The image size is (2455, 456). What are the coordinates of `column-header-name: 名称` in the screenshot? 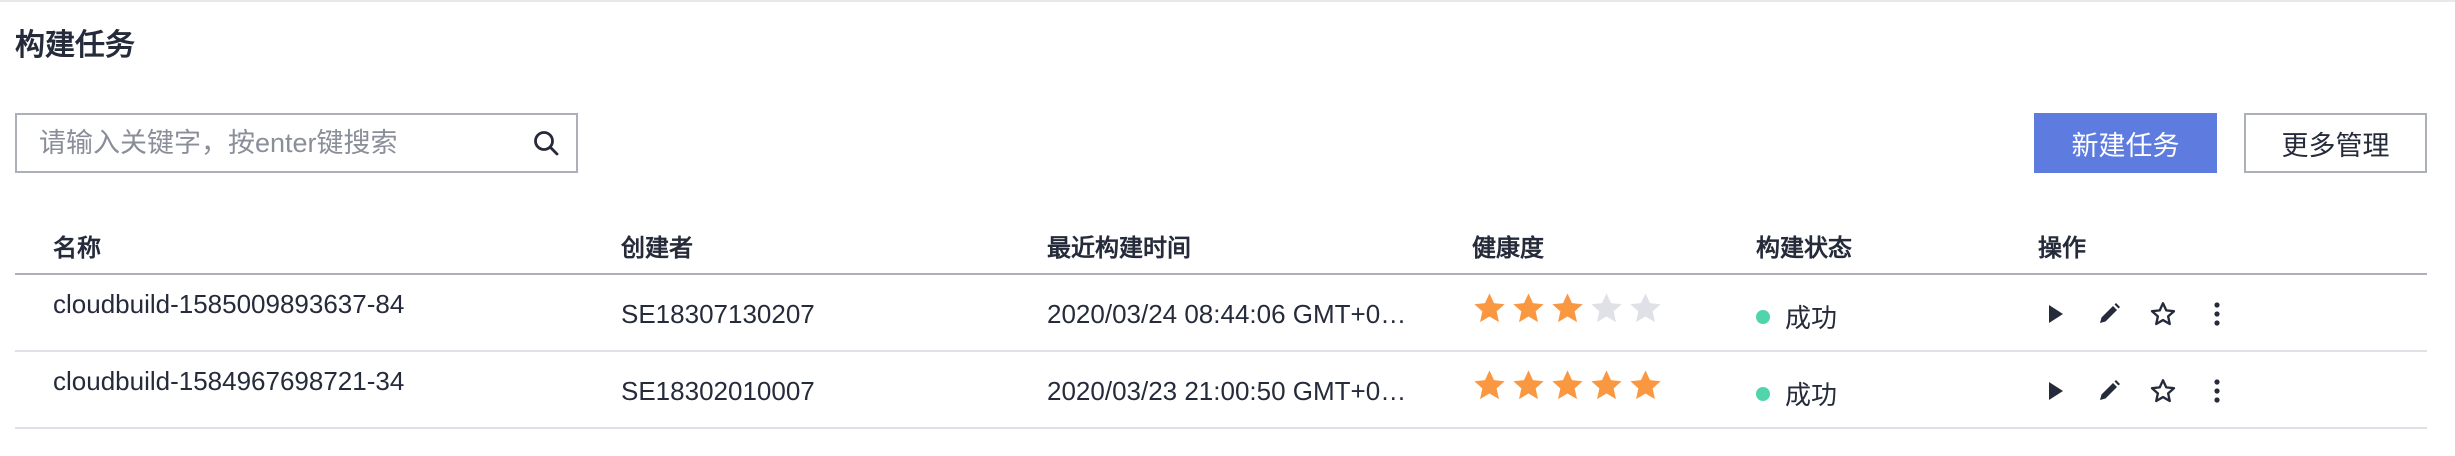 It's located at (77, 245).